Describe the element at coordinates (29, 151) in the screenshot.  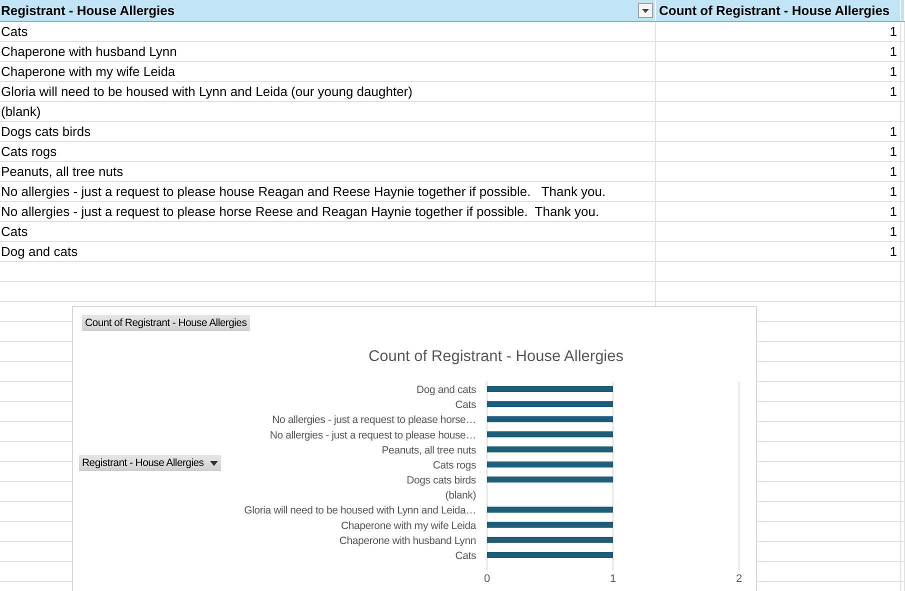
I see `row-label: Cats rogs` at that location.